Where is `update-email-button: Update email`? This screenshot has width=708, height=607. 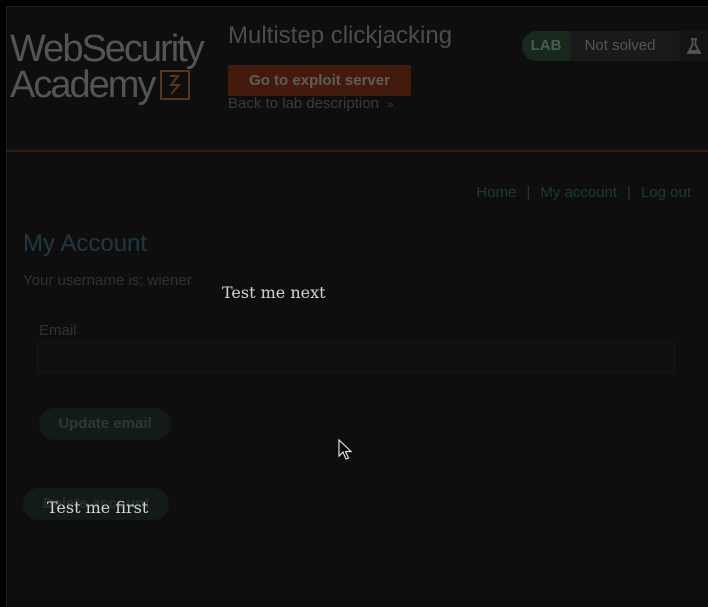
update-email-button: Update email is located at coordinates (105, 424).